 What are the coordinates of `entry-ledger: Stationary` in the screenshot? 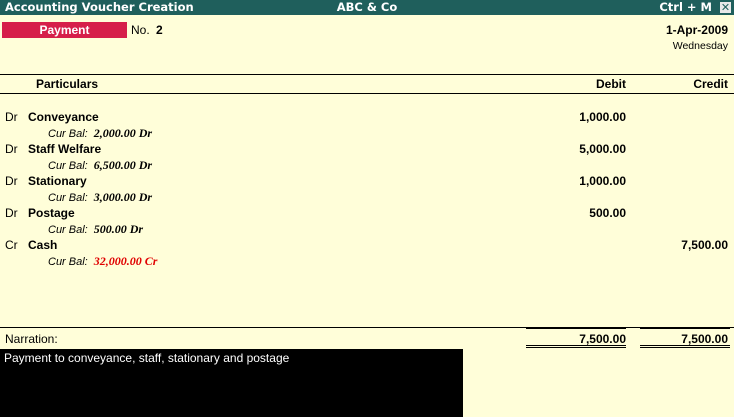 It's located at (57, 181).